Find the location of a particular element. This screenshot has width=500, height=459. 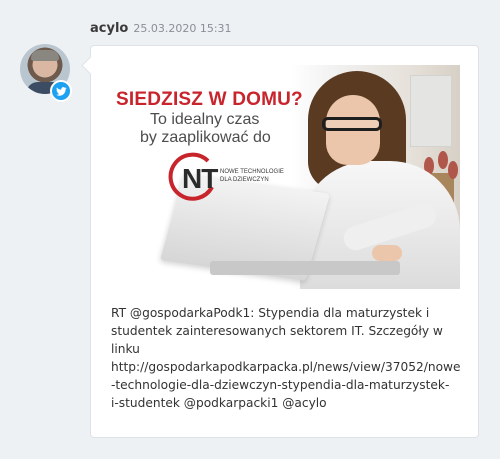

image-headline-red: SIEDZISZ W DOMU? is located at coordinates (209, 99).